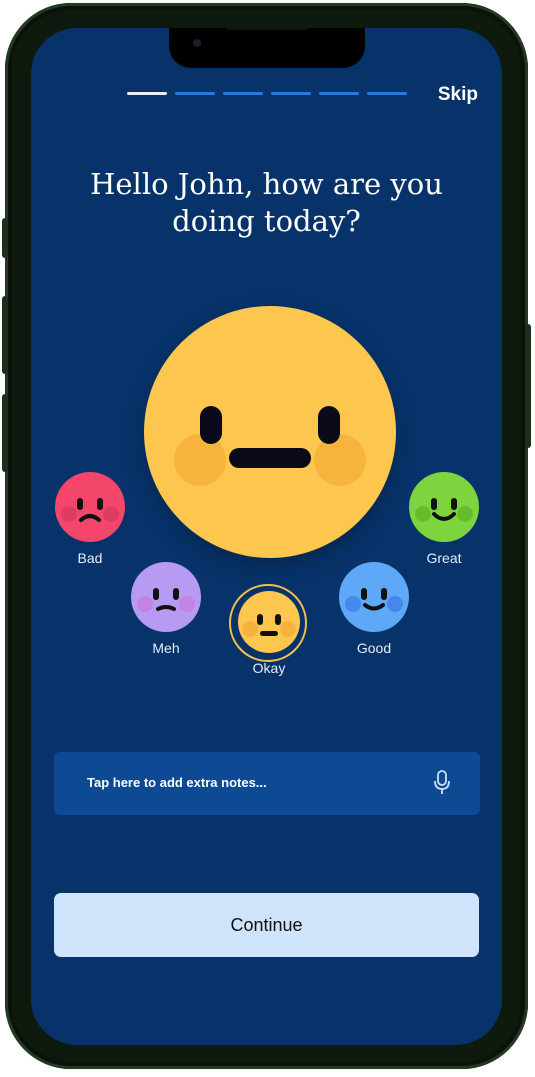 This screenshot has height=1077, width=535. What do you see at coordinates (458, 95) in the screenshot?
I see `skip-button: Skip` at bounding box center [458, 95].